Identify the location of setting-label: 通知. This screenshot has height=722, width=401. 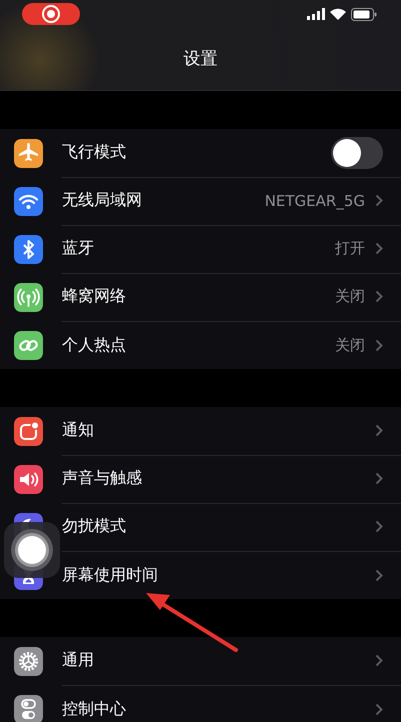
(78, 430).